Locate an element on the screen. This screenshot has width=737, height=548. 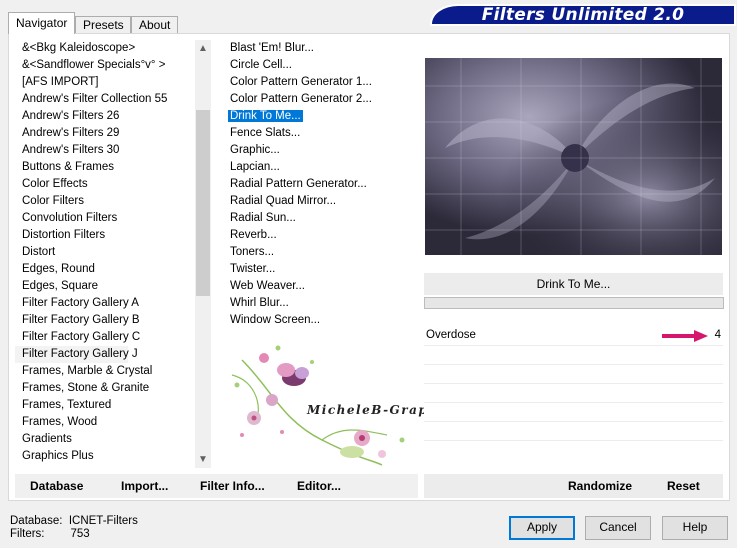
reset-button: Reset is located at coordinates (683, 486).